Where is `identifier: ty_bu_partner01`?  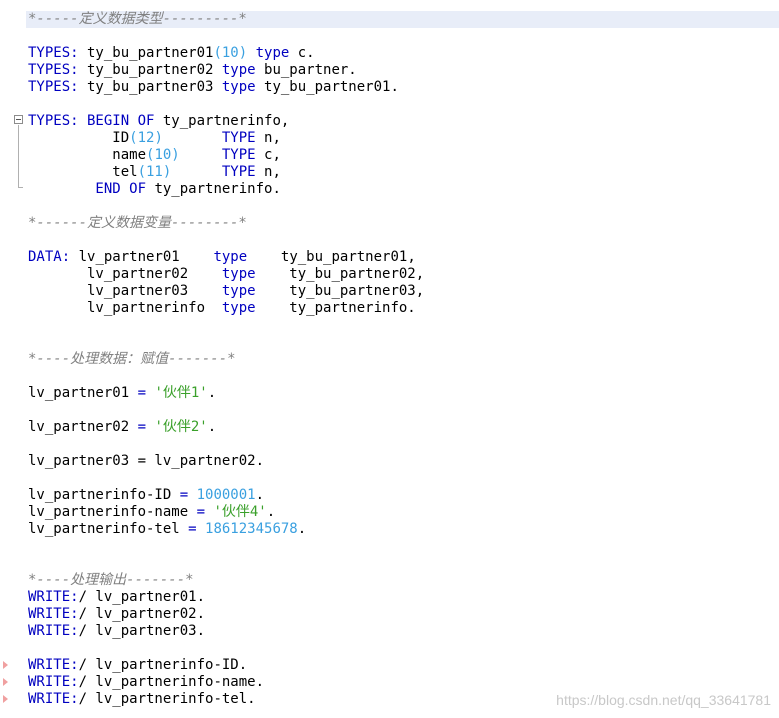 identifier: ty_bu_partner01 is located at coordinates (146, 53).